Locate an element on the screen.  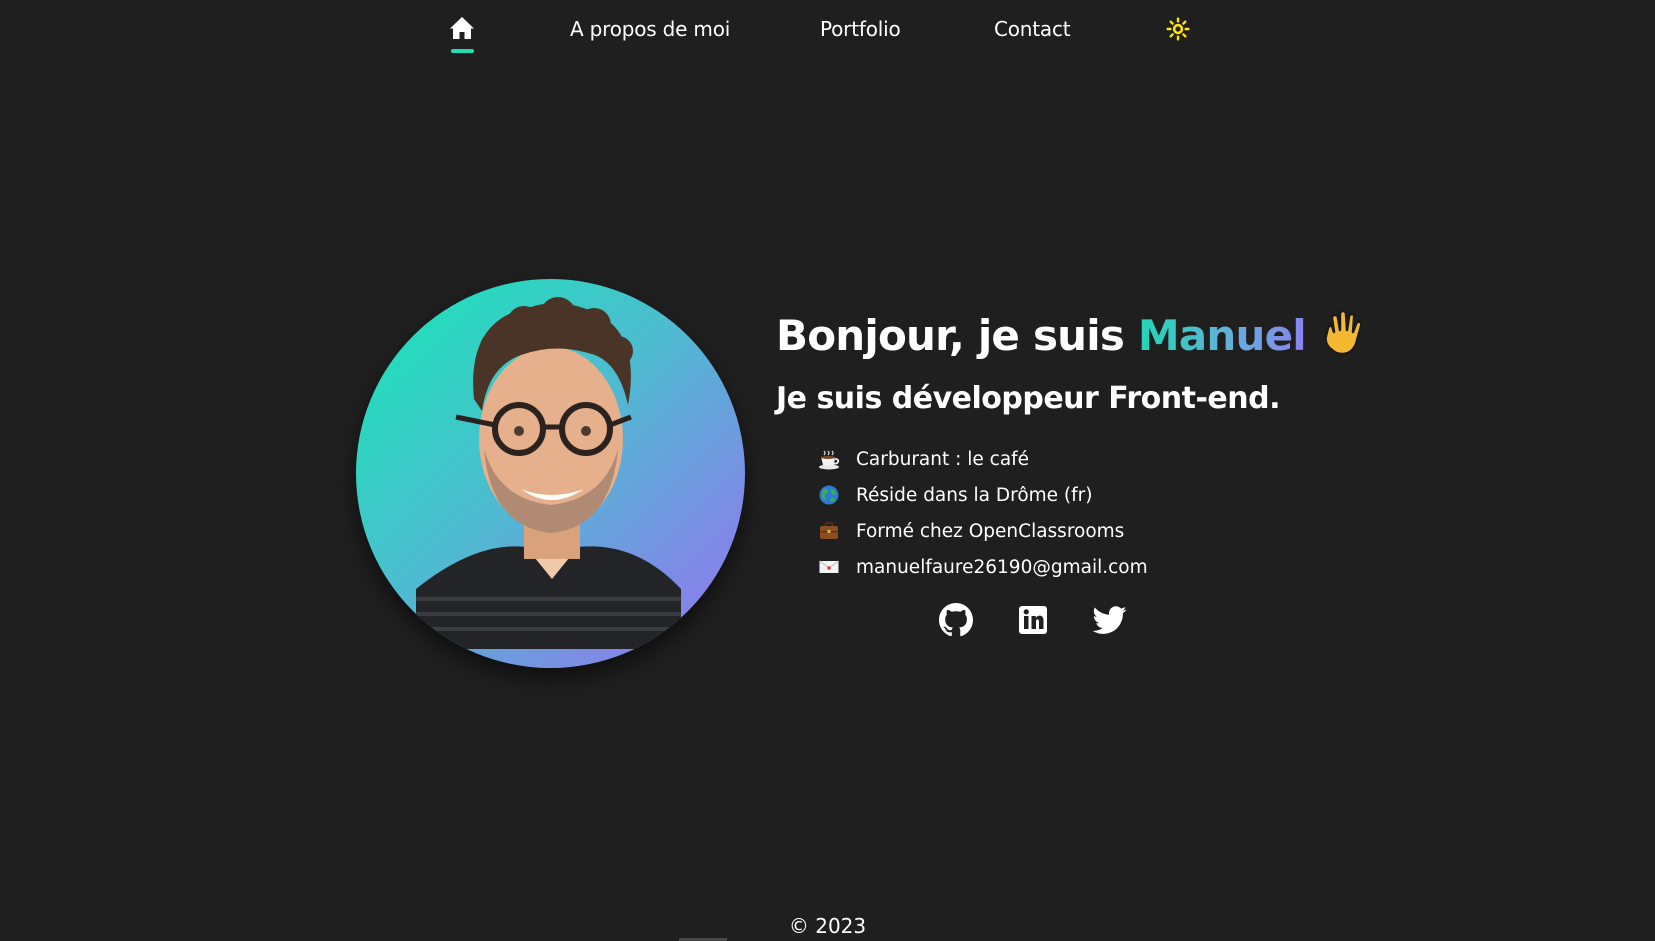
profile-photo is located at coordinates (548, 473).